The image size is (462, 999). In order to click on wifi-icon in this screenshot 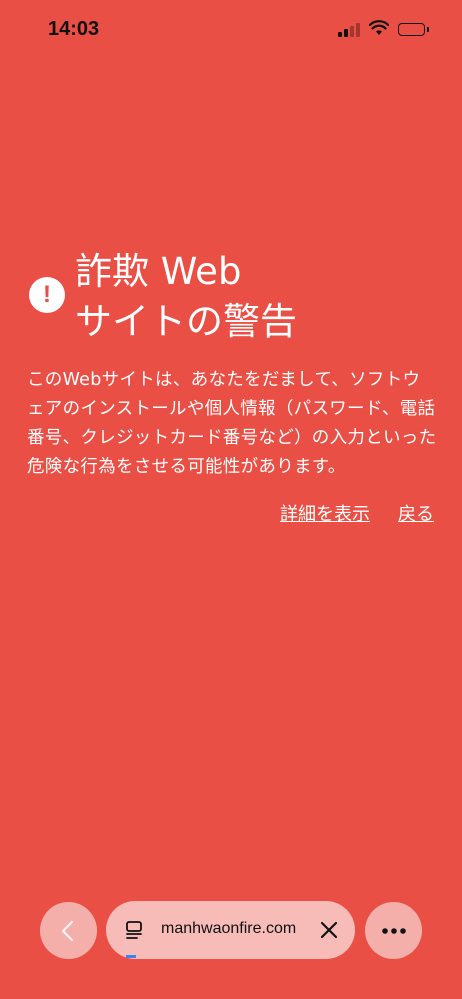, I will do `click(379, 27)`.